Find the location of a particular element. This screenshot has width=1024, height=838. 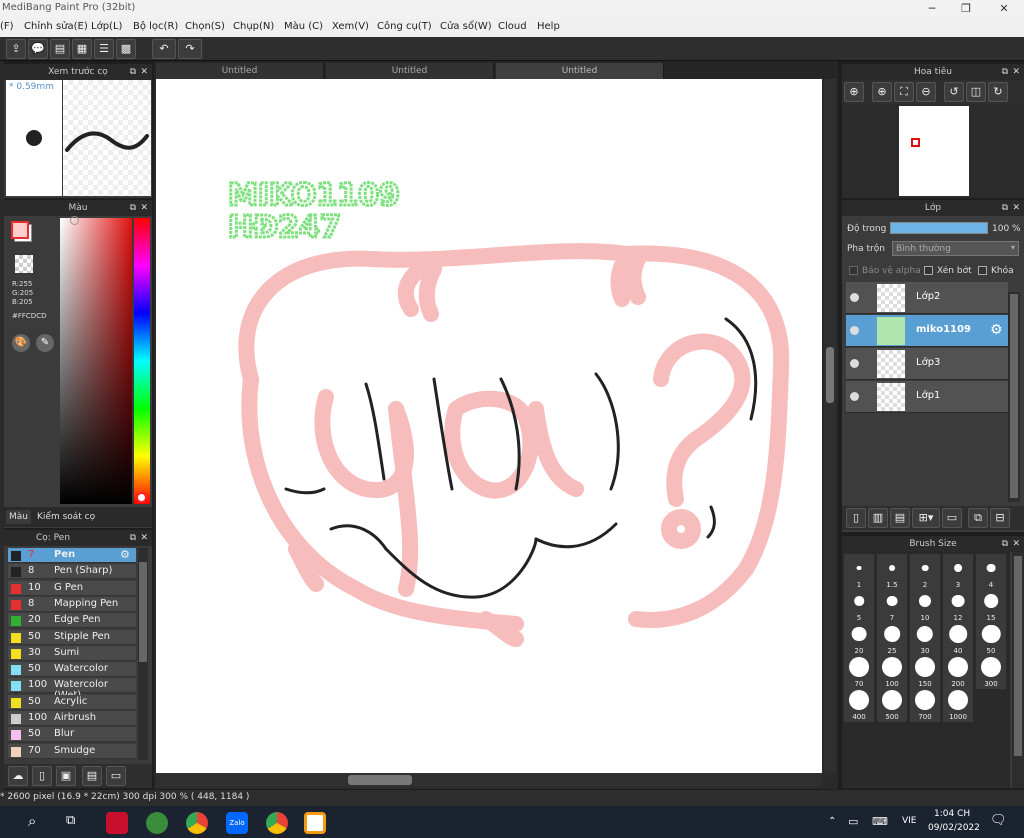

layer-folder-icon: ▭ is located at coordinates (952, 518).